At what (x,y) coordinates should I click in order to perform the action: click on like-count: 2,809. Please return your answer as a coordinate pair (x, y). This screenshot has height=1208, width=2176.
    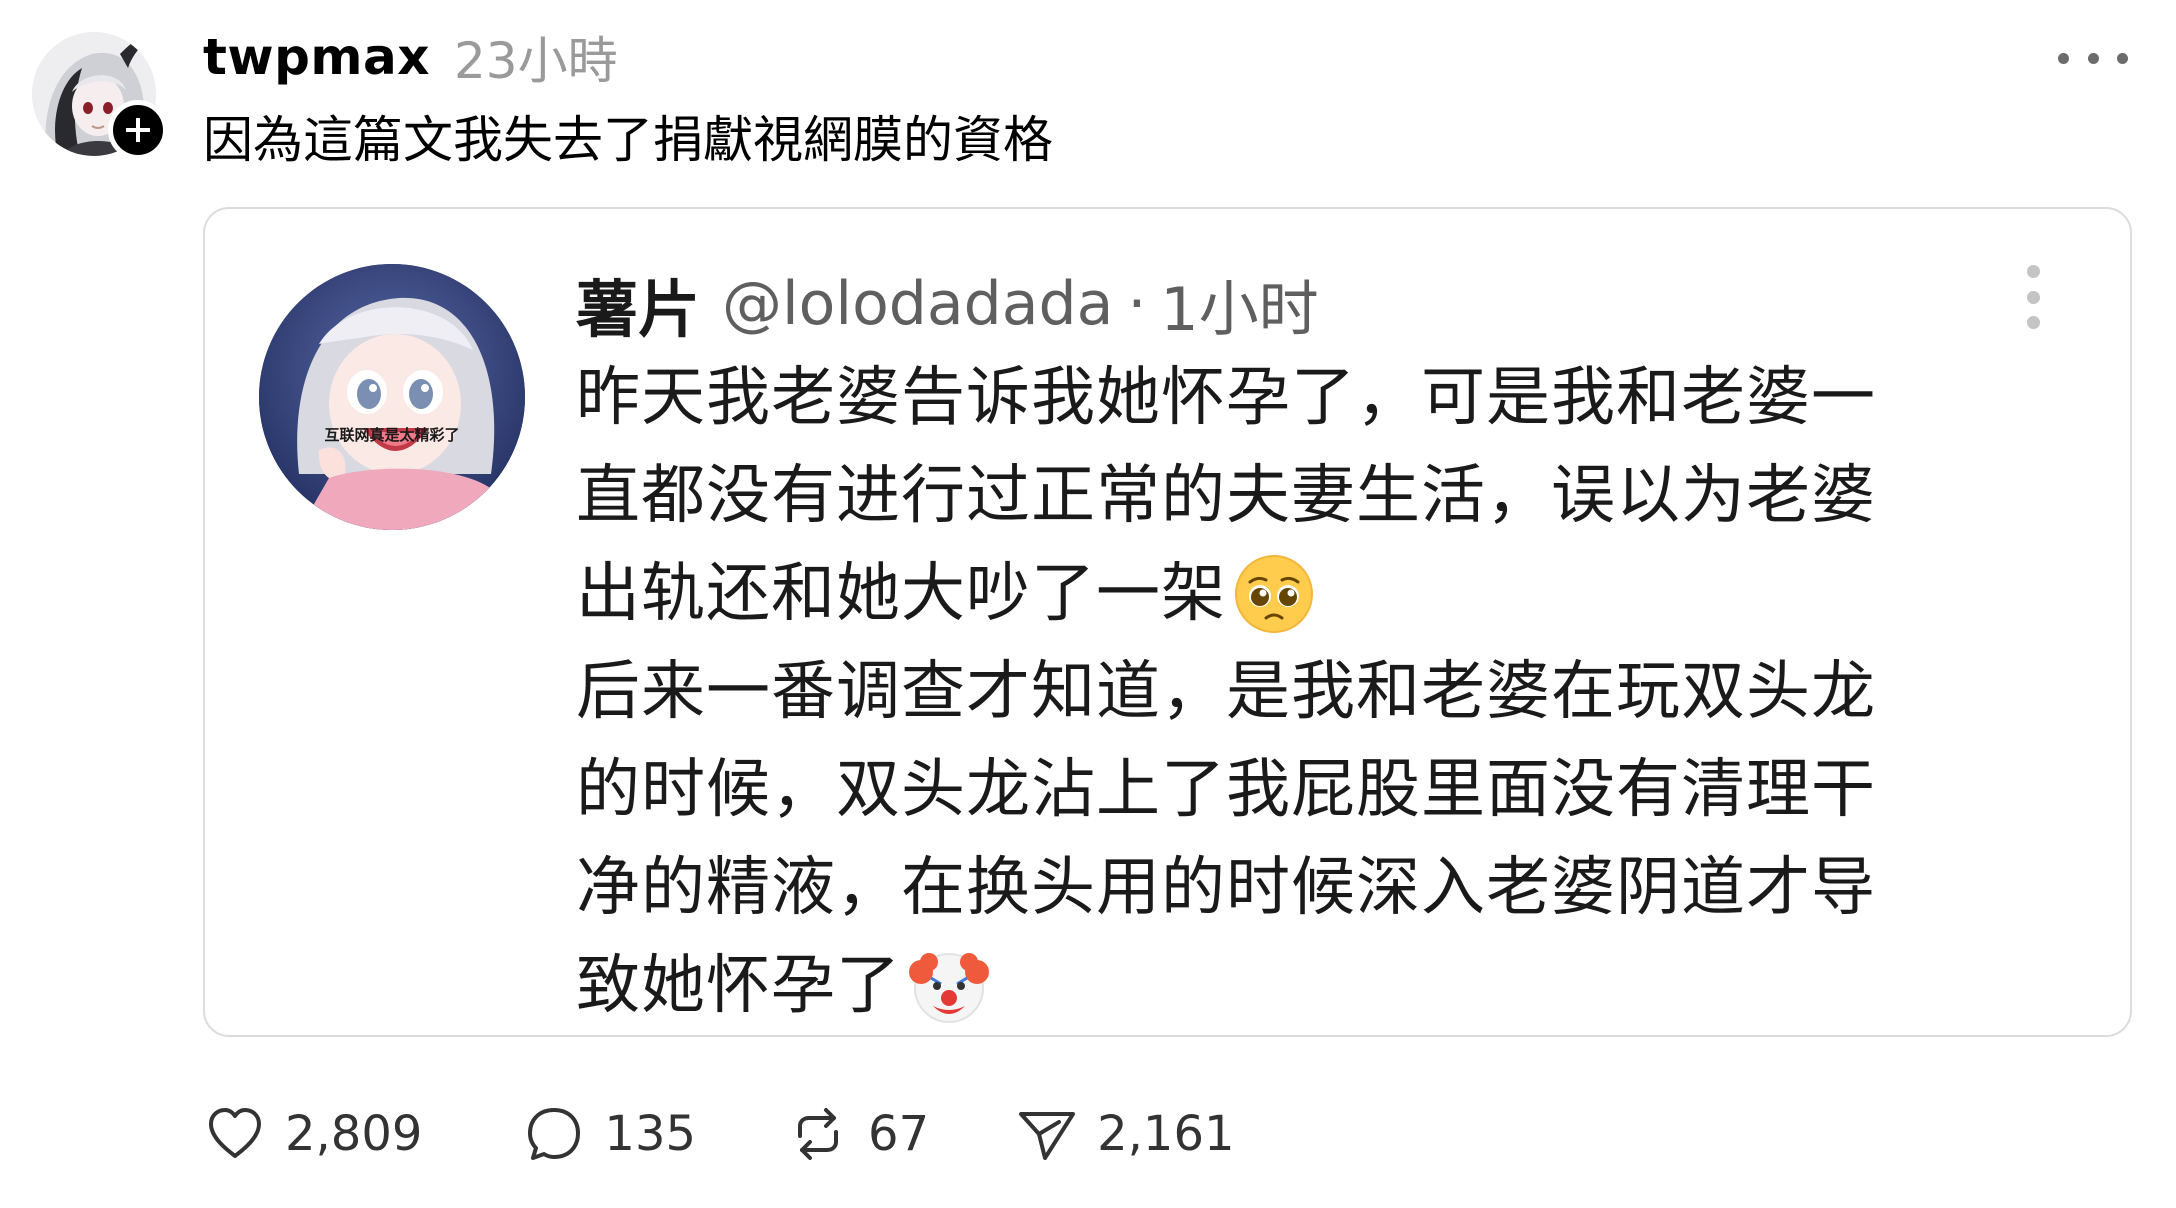
    Looking at the image, I should click on (354, 1134).